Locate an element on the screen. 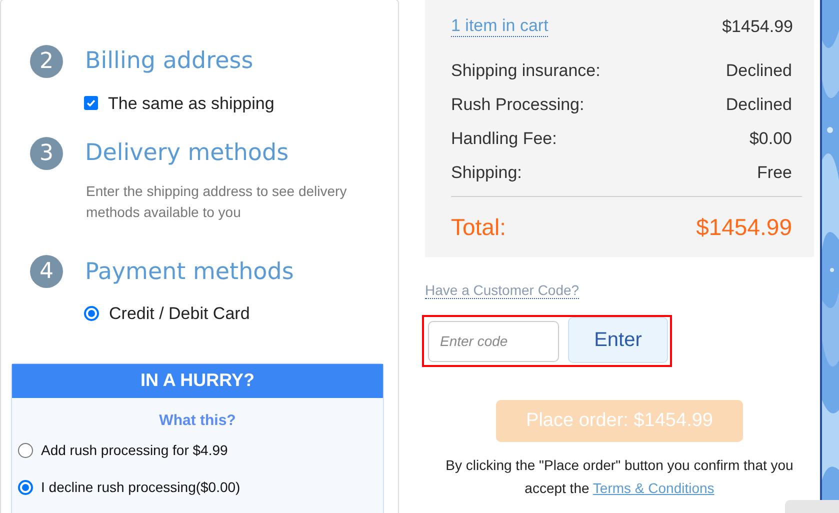 The image size is (839, 513). summary-value: $0.00 is located at coordinates (770, 139).